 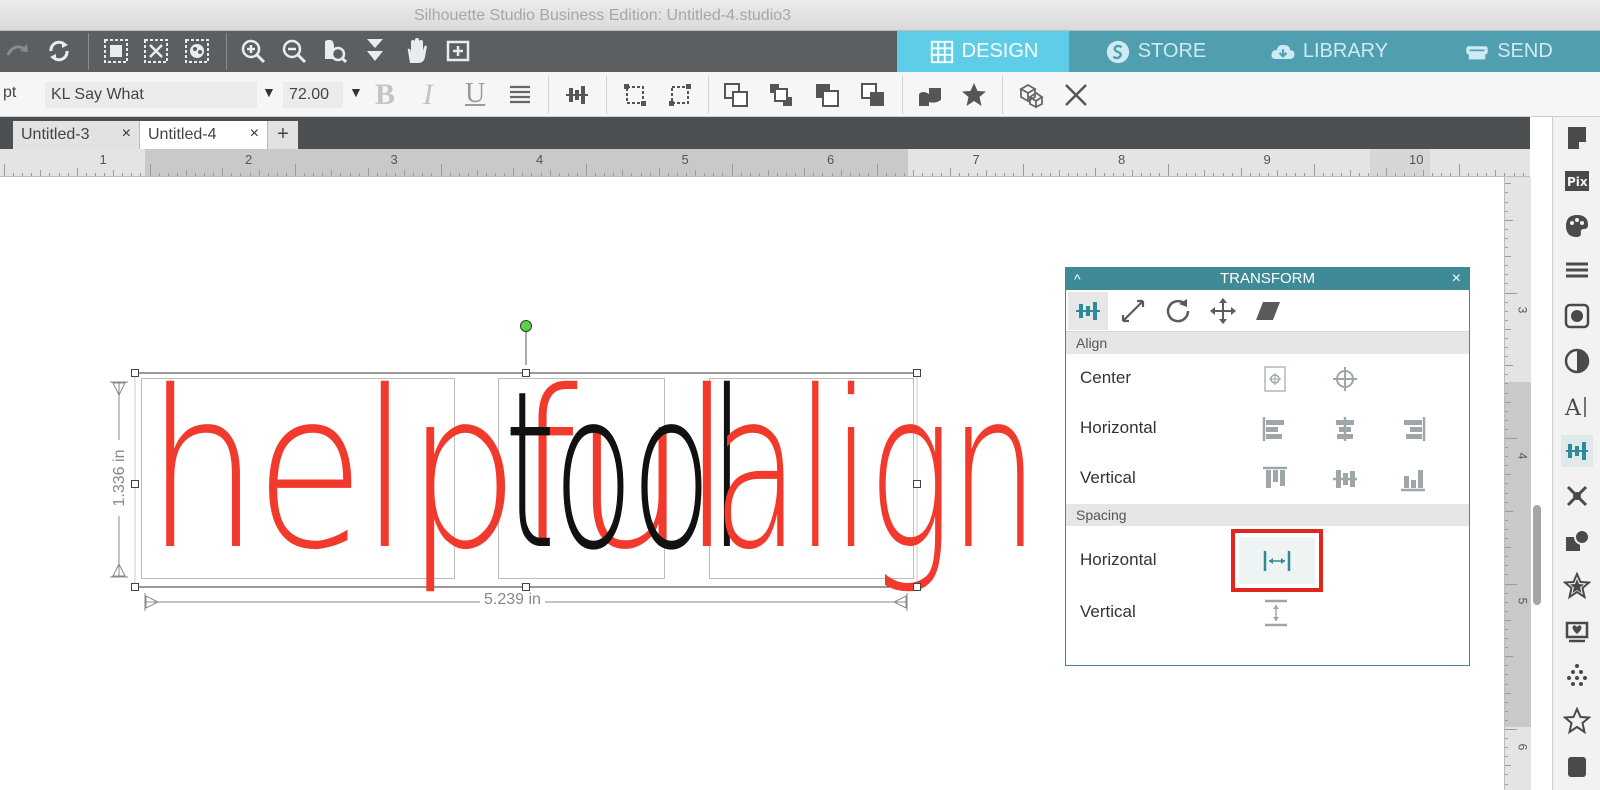 What do you see at coordinates (1345, 479) in the screenshot?
I see `align-middle-vertical-icon` at bounding box center [1345, 479].